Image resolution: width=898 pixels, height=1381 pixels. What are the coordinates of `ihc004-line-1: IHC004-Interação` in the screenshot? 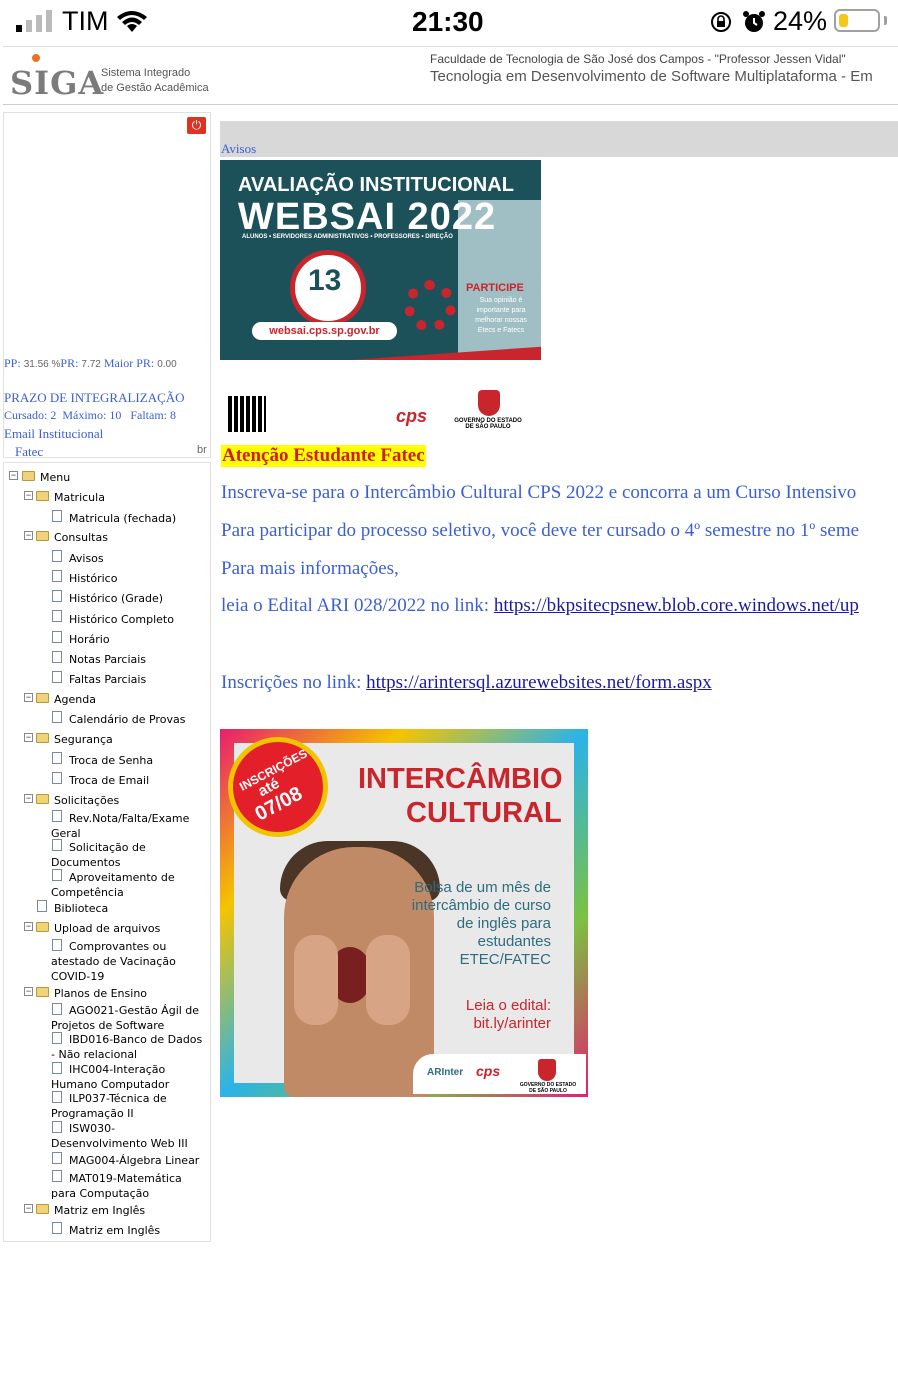 It's located at (117, 1069).